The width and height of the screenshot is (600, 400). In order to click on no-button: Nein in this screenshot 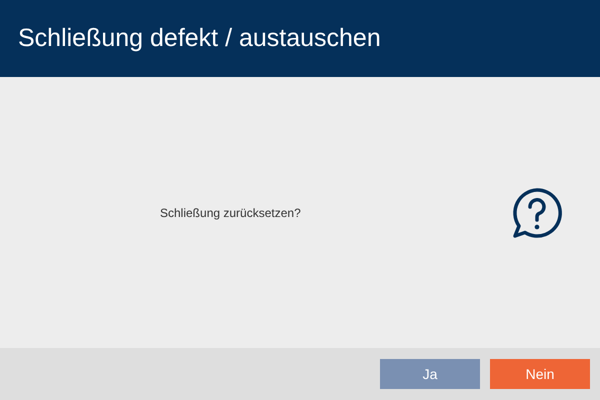, I will do `click(540, 374)`.